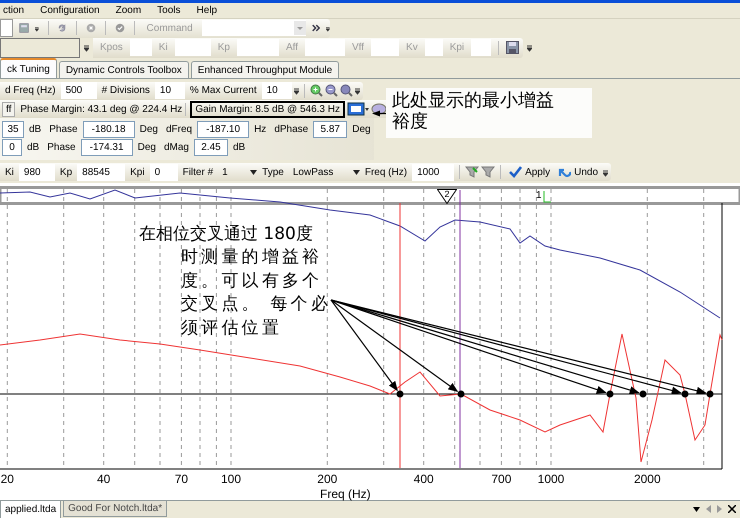 Image resolution: width=740 pixels, height=518 pixels. What do you see at coordinates (70, 10) in the screenshot?
I see `menu-item: Configuration` at bounding box center [70, 10].